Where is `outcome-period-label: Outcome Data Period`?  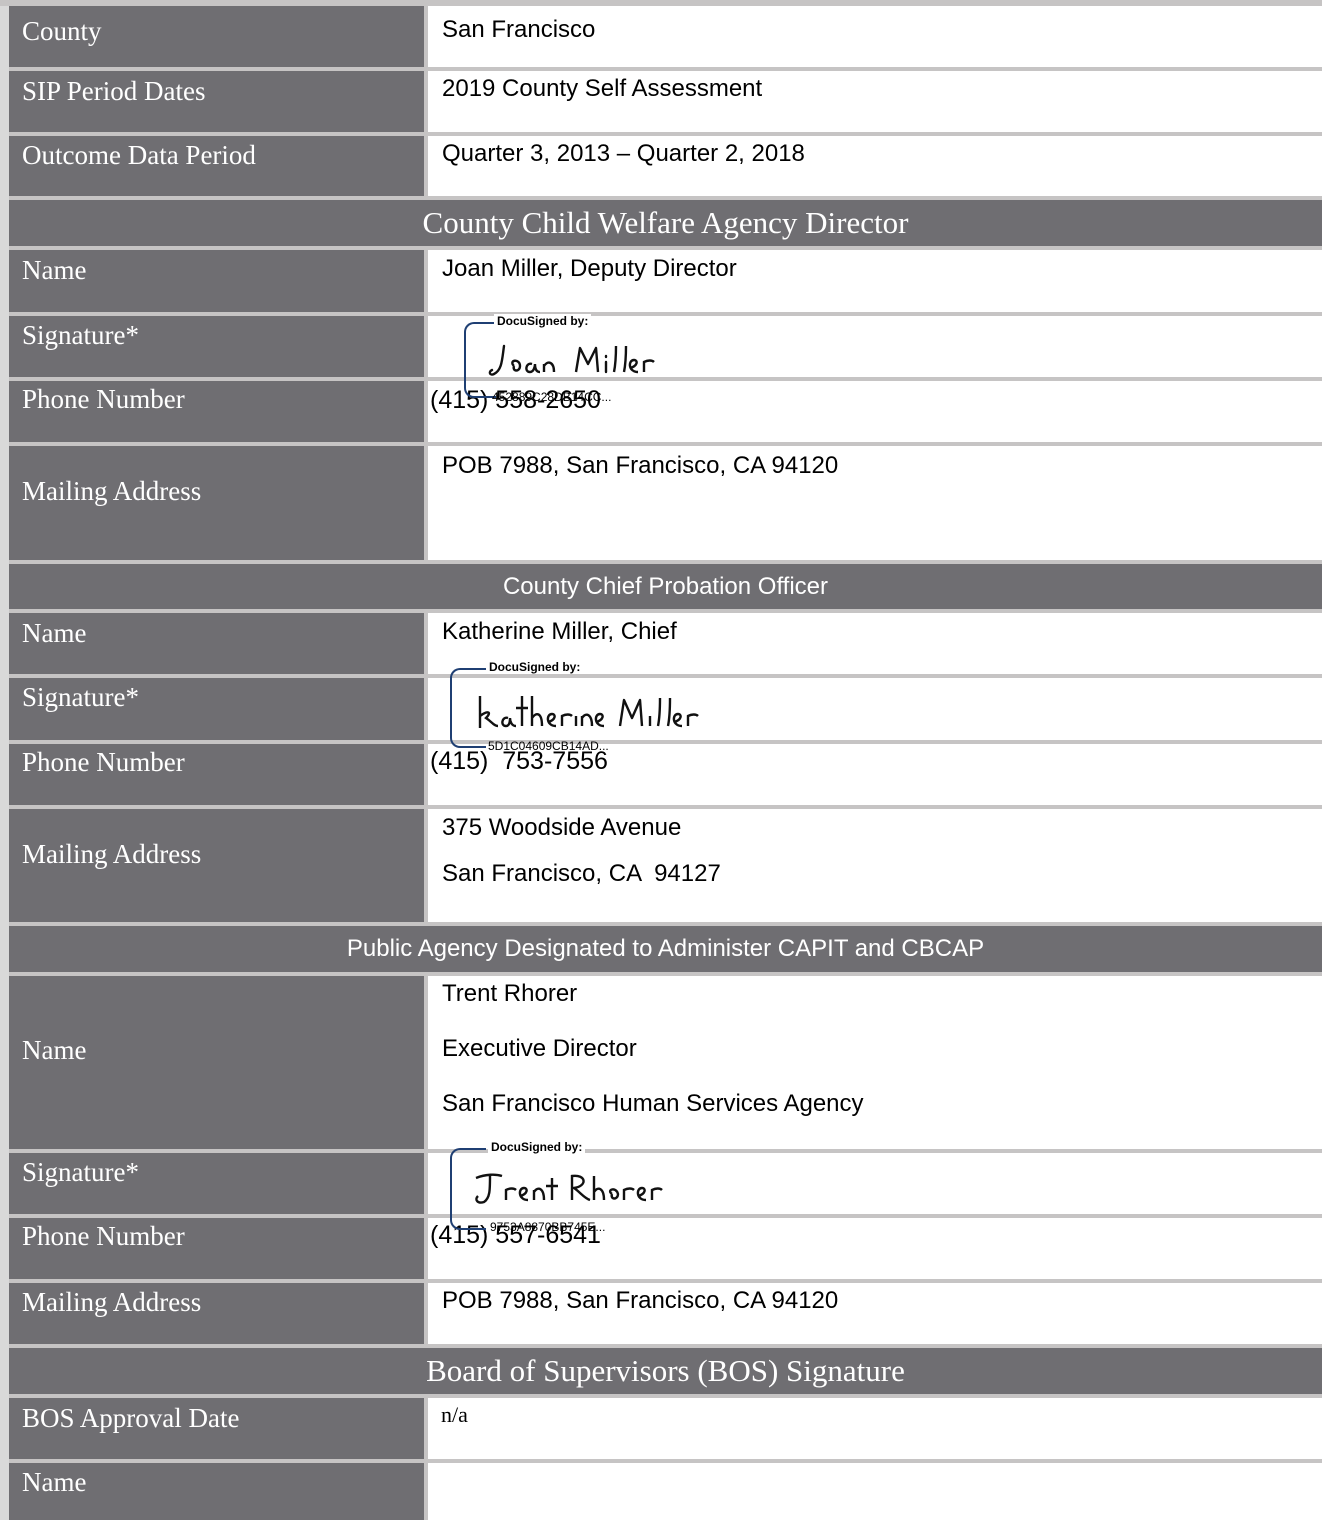
outcome-period-label: Outcome Data Period is located at coordinates (216, 166).